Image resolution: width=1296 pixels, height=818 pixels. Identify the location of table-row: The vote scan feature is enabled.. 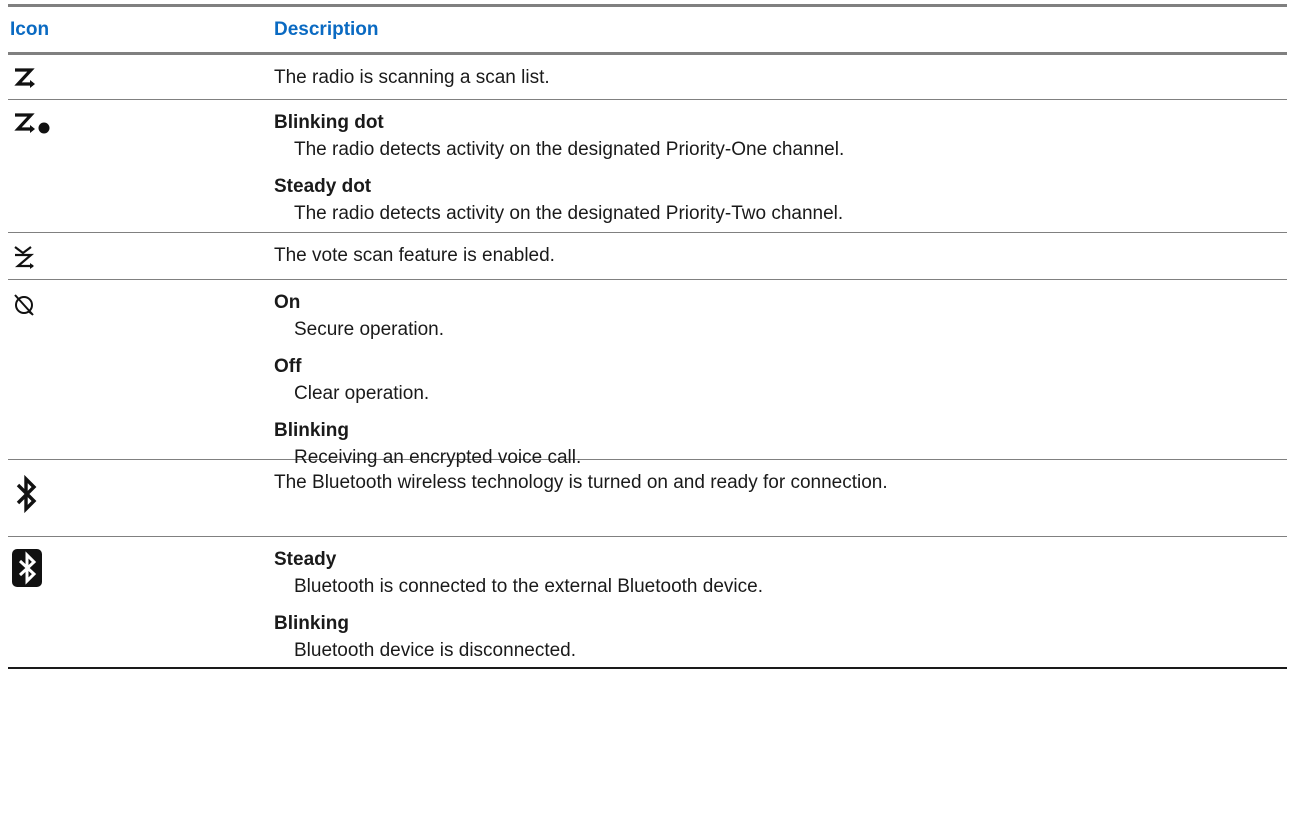
(647, 256).